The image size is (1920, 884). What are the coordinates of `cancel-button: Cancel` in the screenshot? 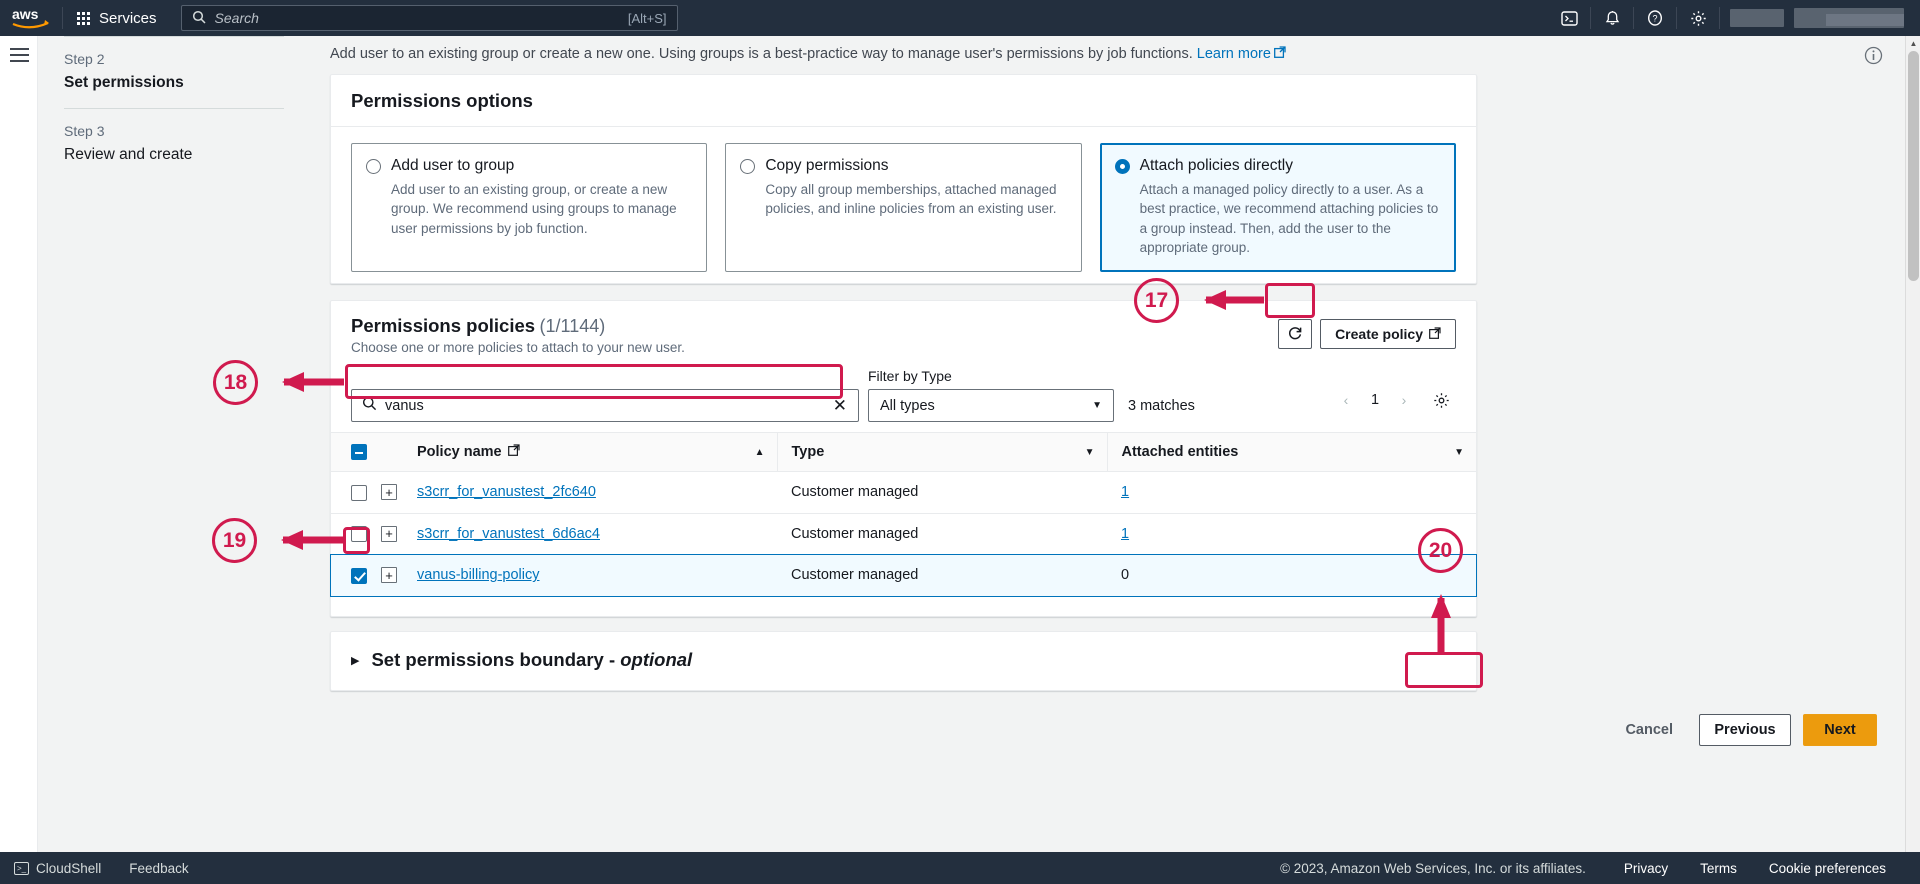 It's located at (1649, 730).